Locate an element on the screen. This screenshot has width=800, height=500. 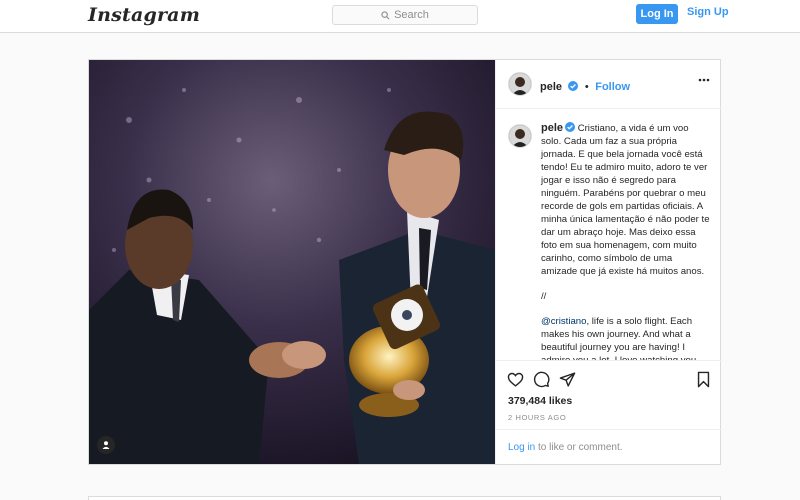
caption-avatar is located at coordinates (520, 136).